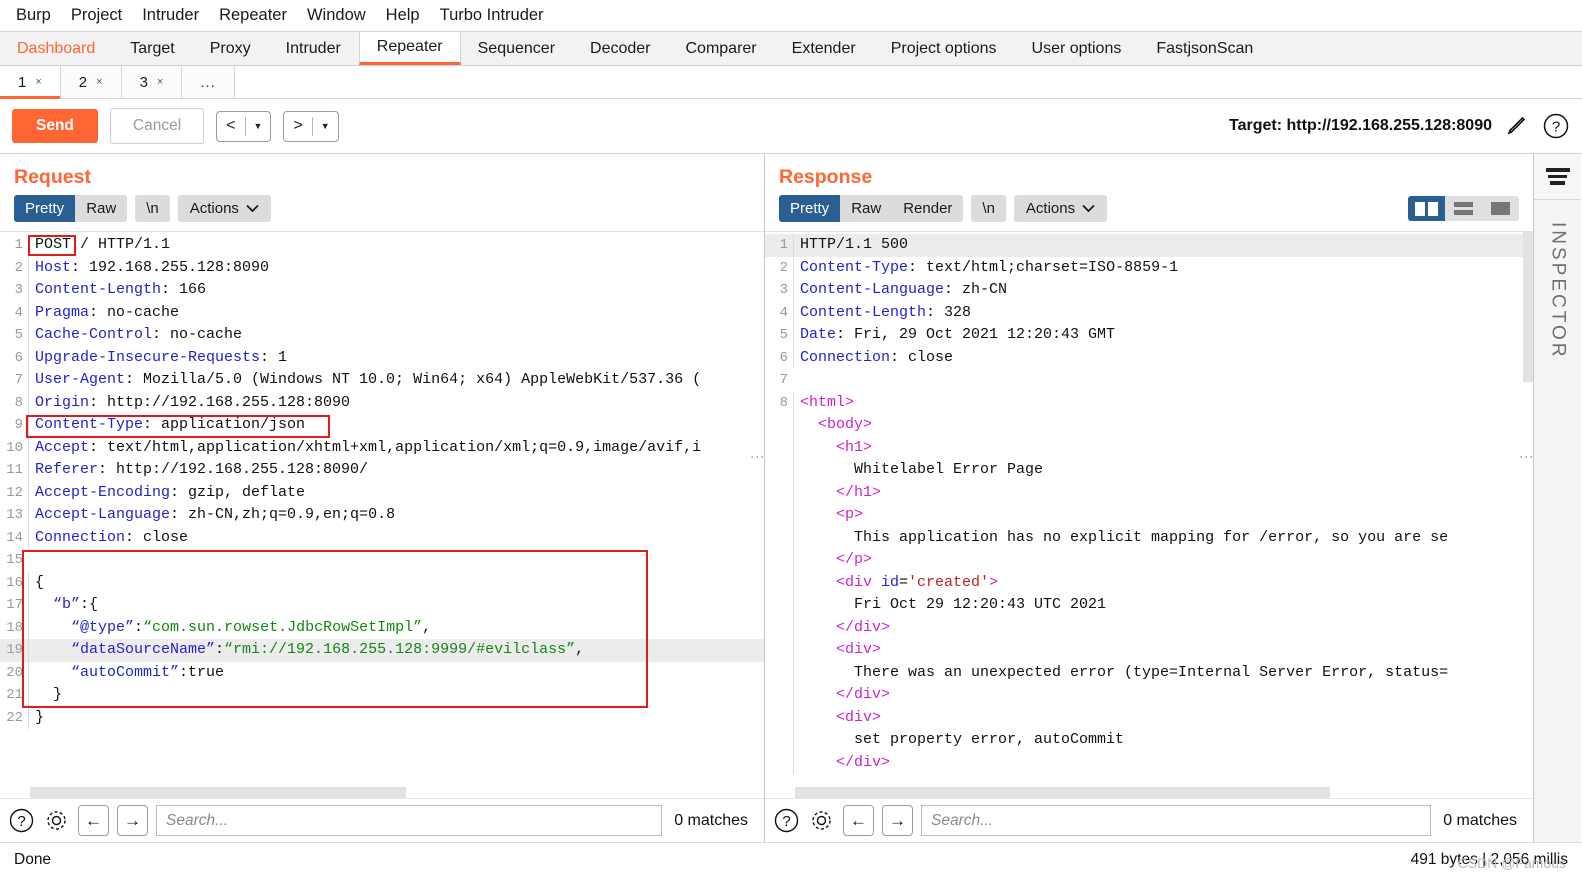  I want to click on code-line-text: POST / HTTP/1.1, so click(396, 245).